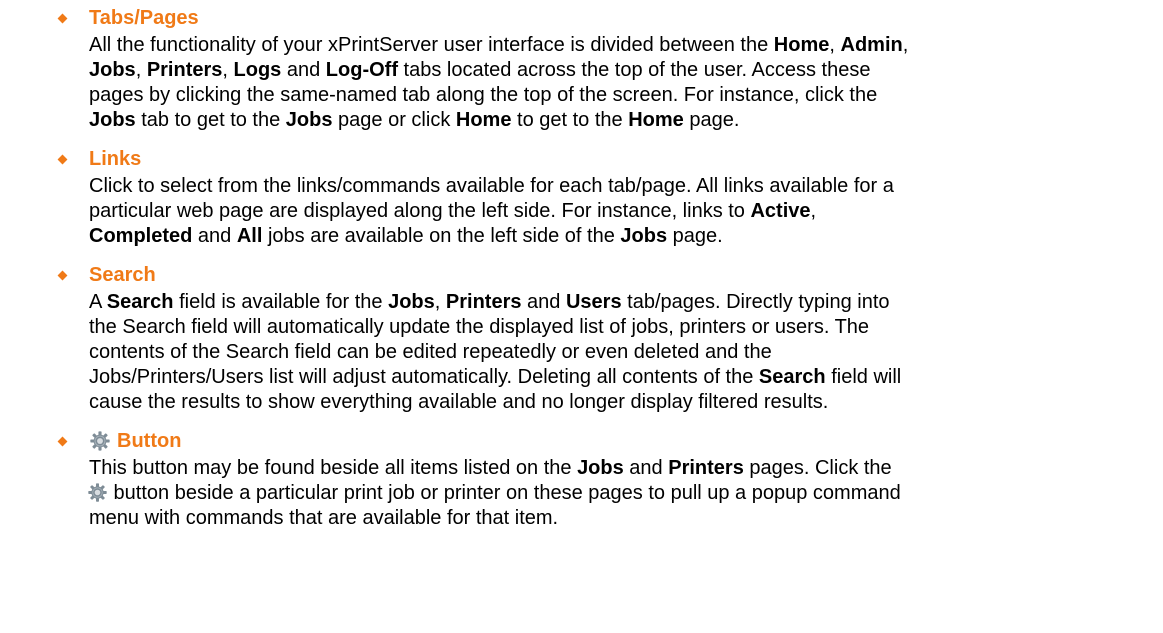 The width and height of the screenshot is (1163, 633). I want to click on bold-term: Admin, so click(871, 45).